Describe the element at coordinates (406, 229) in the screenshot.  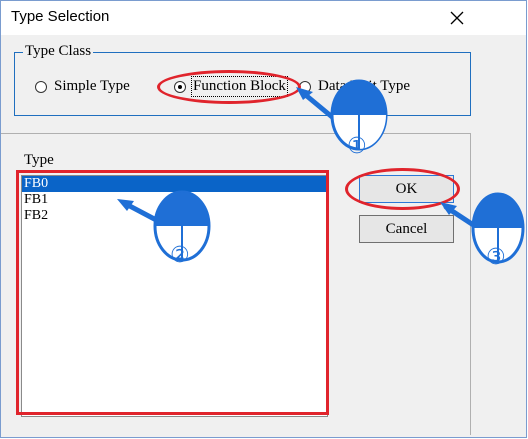
I see `cancel-button: Cancel` at that location.